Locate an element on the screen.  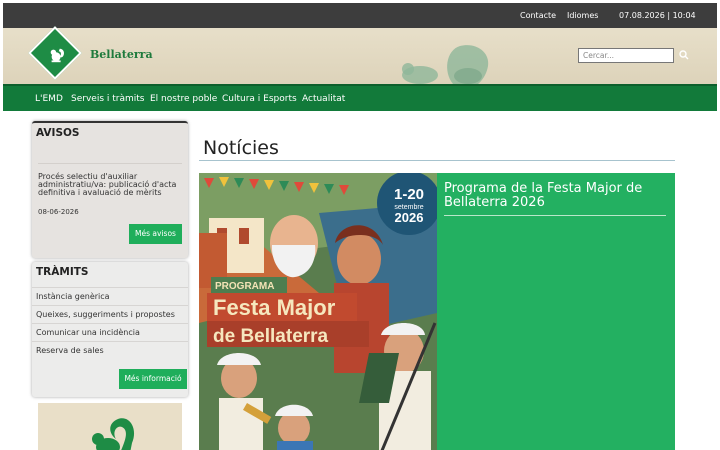
brand-name: Bellaterra is located at coordinates (121, 54).